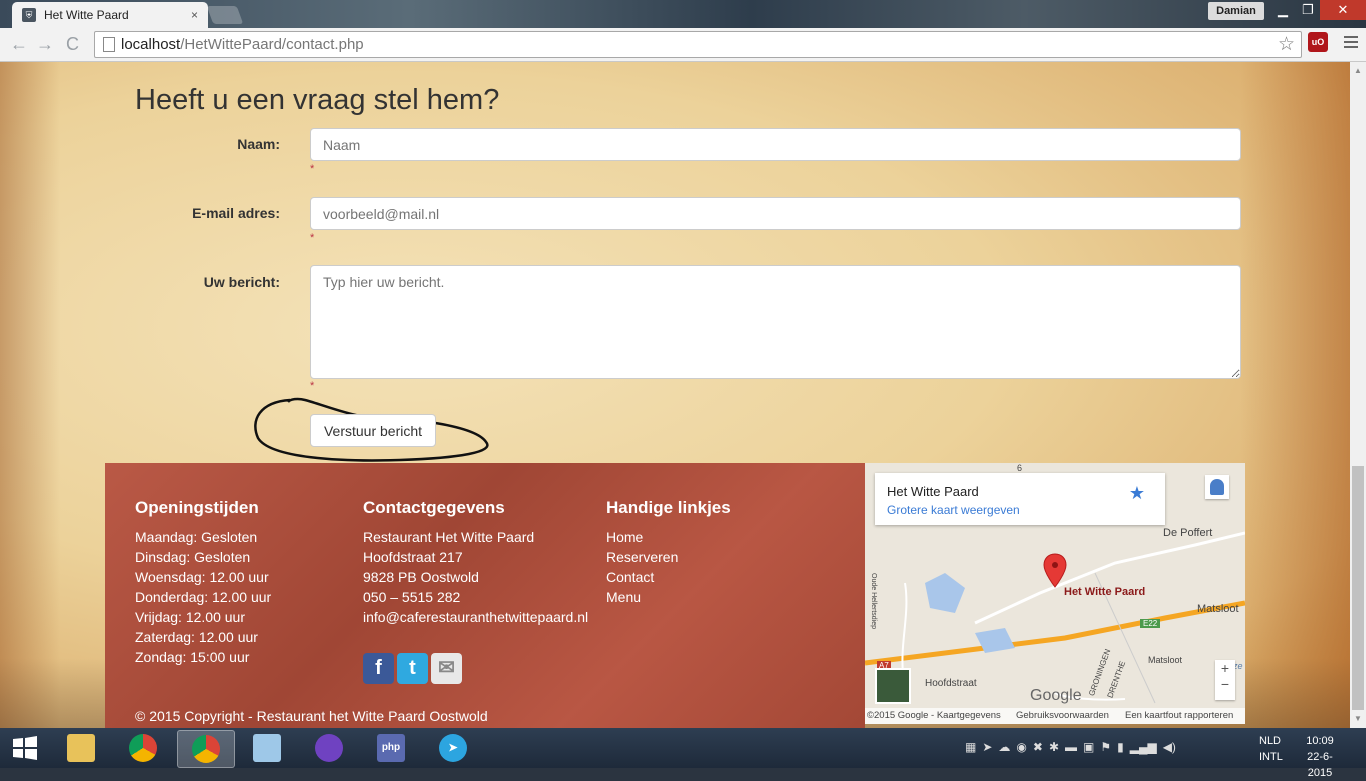 The height and width of the screenshot is (781, 1366). Describe the element at coordinates (475, 617) in the screenshot. I see `contact-email: info@caferestauranthetwittepaard.nl` at that location.